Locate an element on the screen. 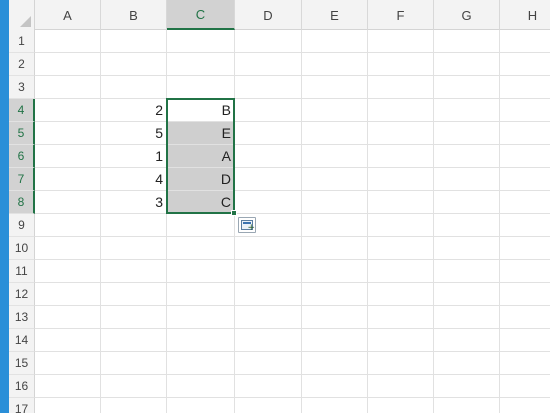  cell-c10 is located at coordinates (201, 248).